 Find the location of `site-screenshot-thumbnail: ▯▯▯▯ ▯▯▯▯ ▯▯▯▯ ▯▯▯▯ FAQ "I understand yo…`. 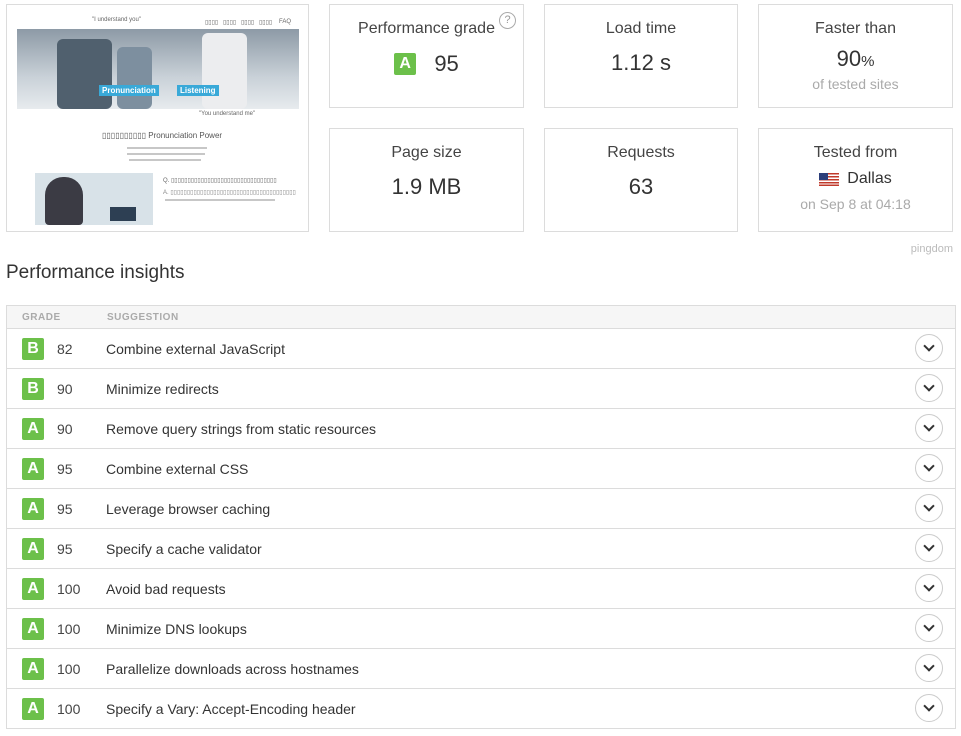

site-screenshot-thumbnail: ▯▯▯▯ ▯▯▯▯ ▯▯▯▯ ▯▯▯▯ FAQ "I understand yo… is located at coordinates (157, 118).